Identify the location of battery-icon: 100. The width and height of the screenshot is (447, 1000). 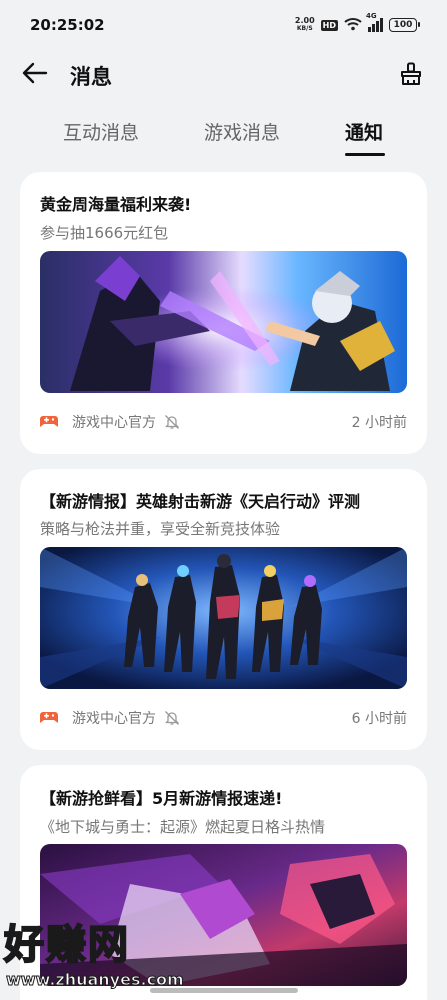
(404, 25).